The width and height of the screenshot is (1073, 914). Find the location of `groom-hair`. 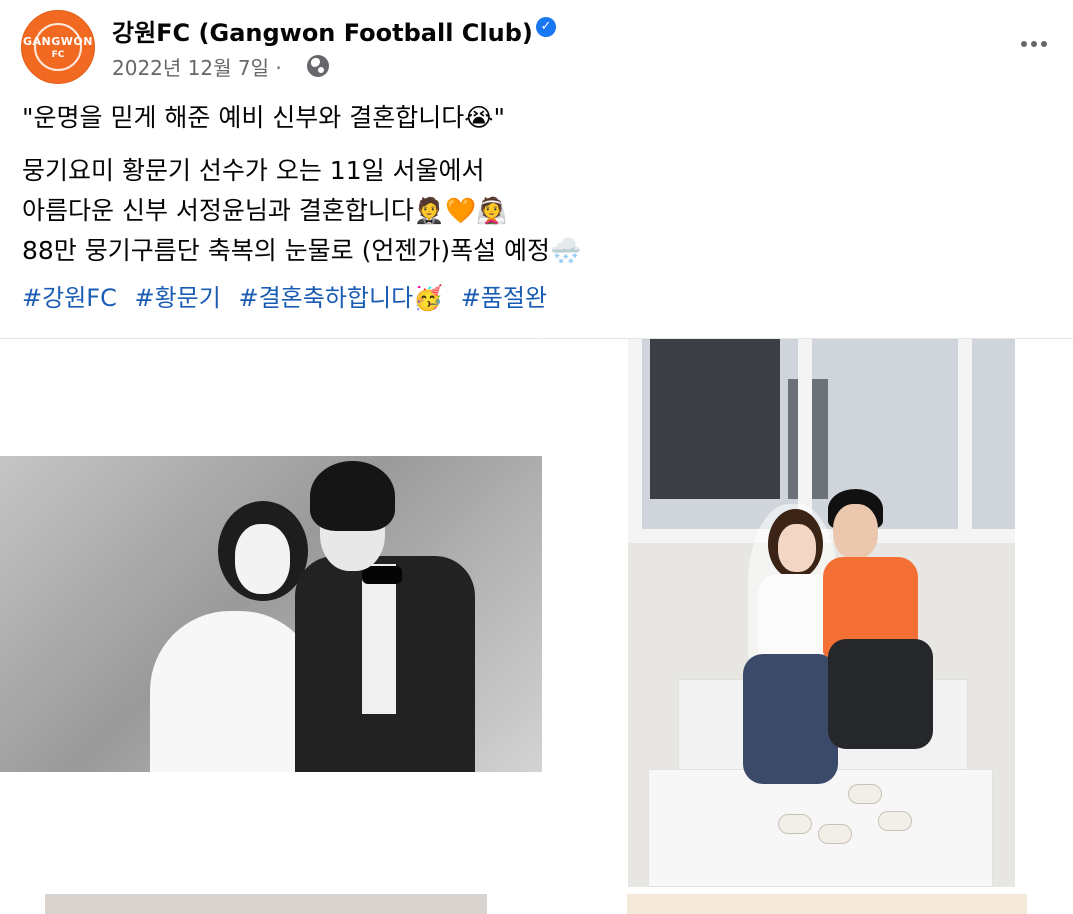

groom-hair is located at coordinates (352, 496).